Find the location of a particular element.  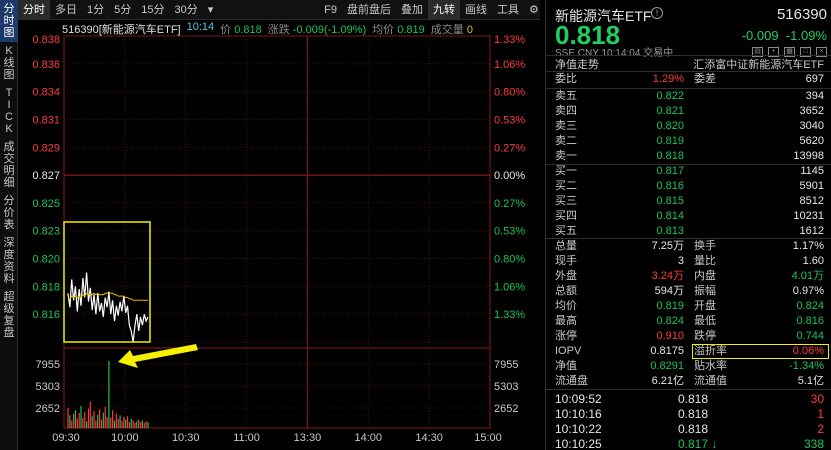

stat-row-value2: 5.1亿 is located at coordinates (810, 381).